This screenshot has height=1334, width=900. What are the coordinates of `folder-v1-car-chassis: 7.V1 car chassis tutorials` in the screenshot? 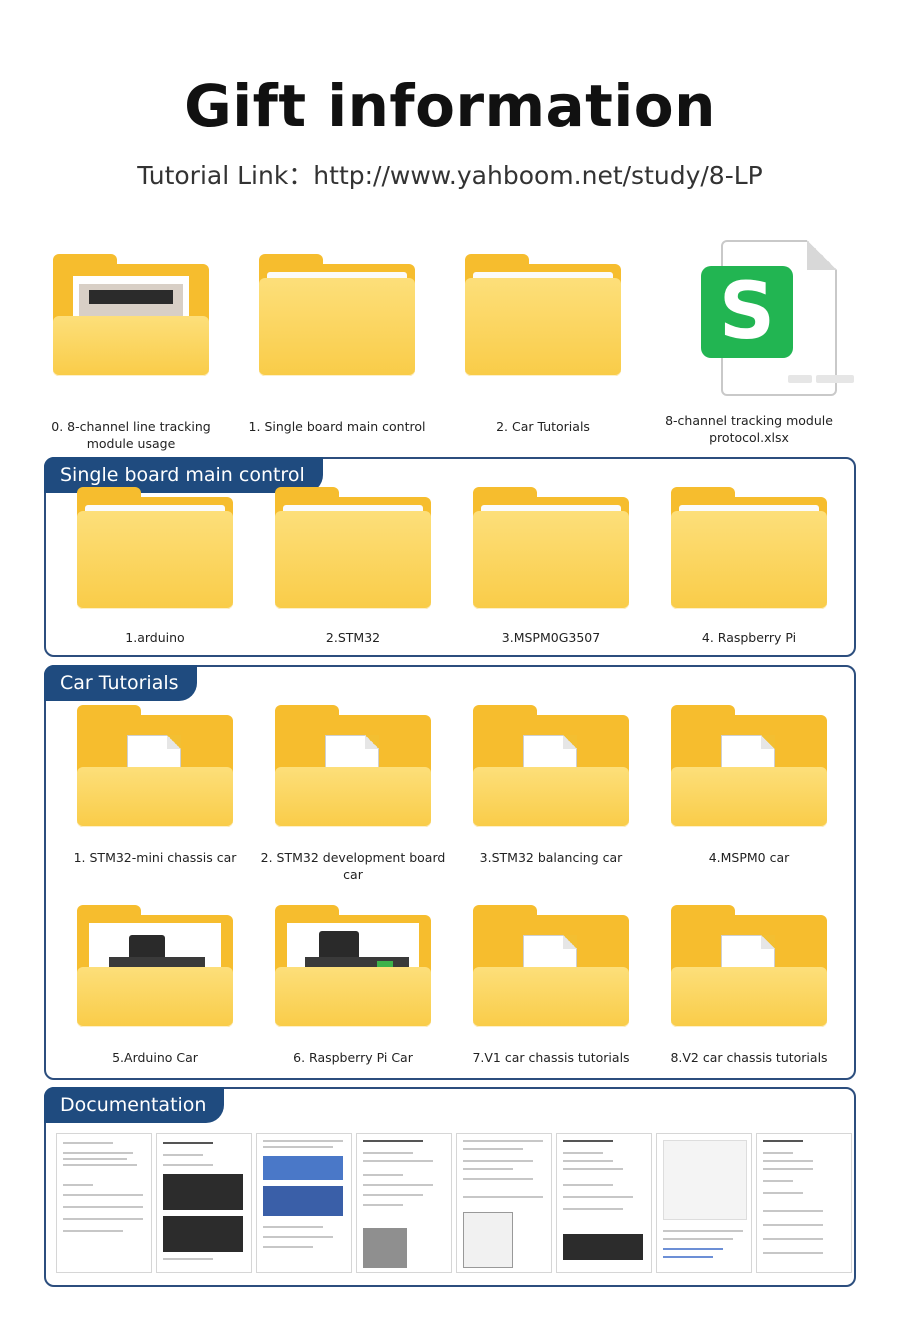 It's located at (551, 985).